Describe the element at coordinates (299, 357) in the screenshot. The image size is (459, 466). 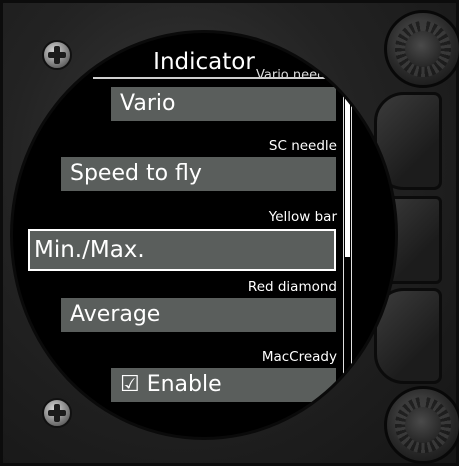
I see `setting-label-maccready: MacCready` at that location.